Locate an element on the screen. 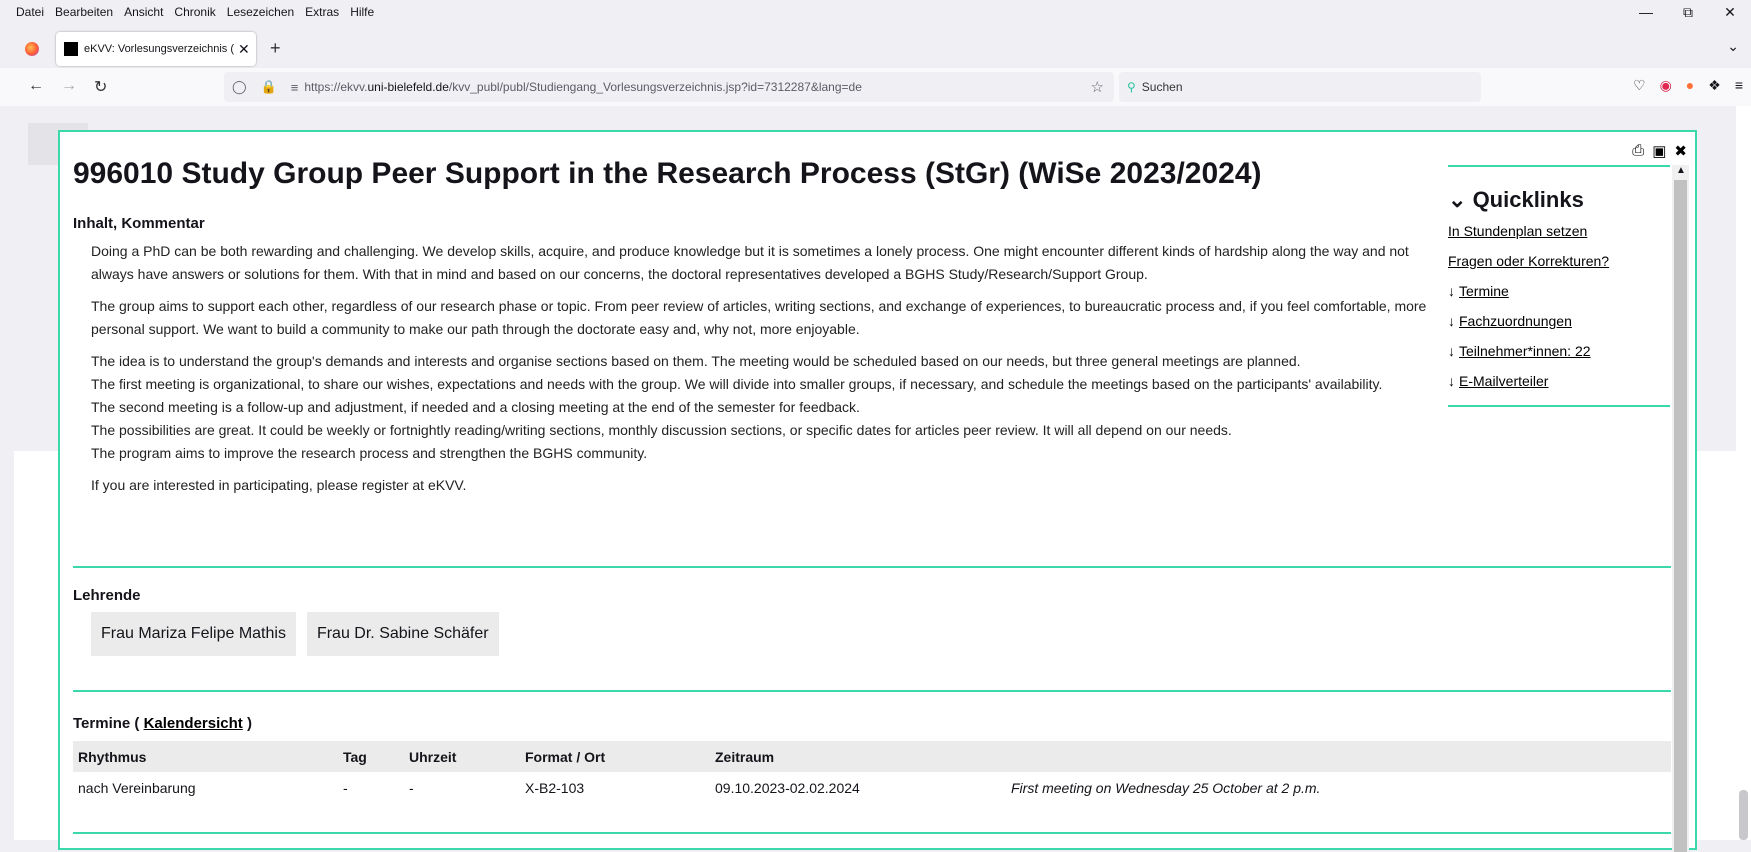 This screenshot has height=852, width=1751. fachzuordnungen-anchor: ↓ Fachzuordnungen is located at coordinates (1559, 321).